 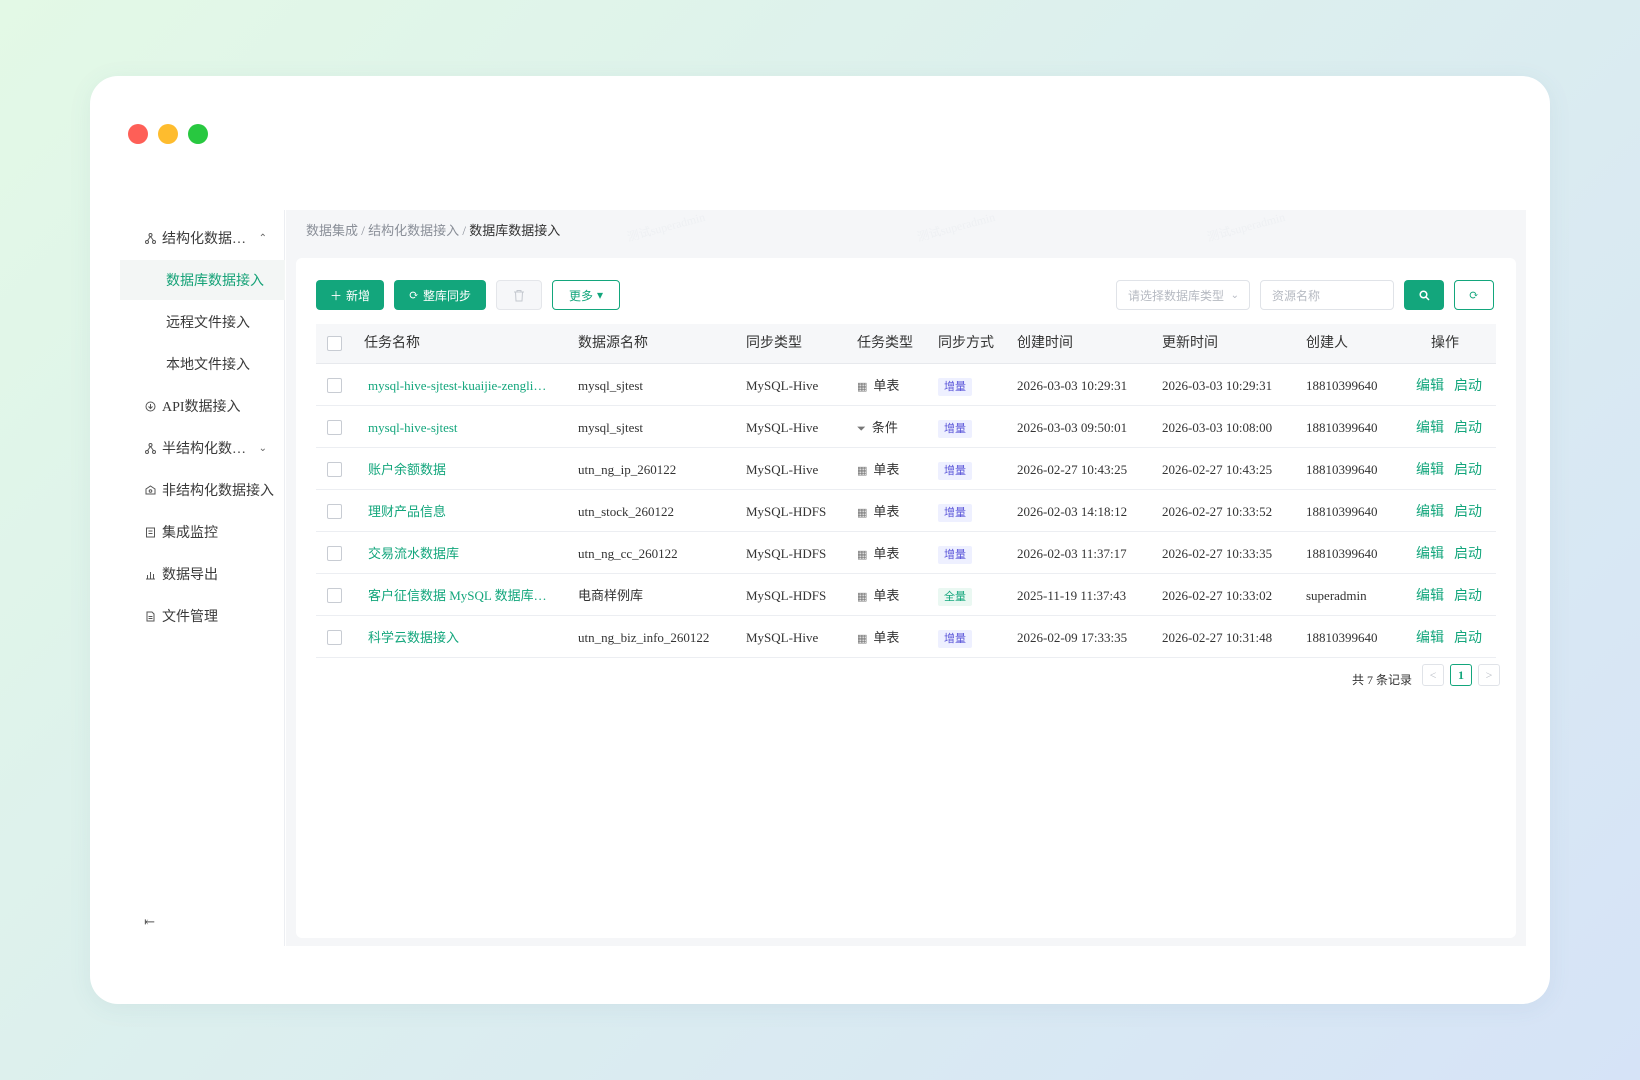 I want to click on sidebar-item-structured: 结构化数据… ⌃, so click(x=202, y=238).